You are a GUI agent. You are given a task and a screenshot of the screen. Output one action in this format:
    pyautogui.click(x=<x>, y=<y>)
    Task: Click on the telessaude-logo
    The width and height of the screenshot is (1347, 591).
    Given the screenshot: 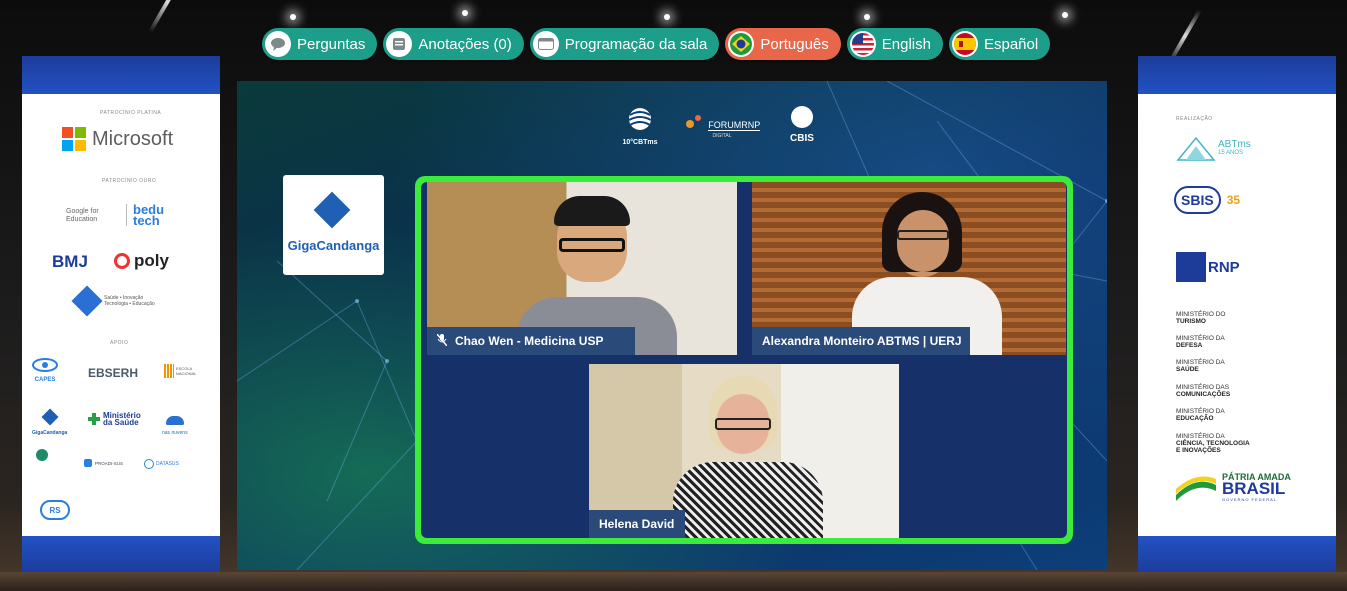 What is the action you would take?
    pyautogui.click(x=42, y=457)
    